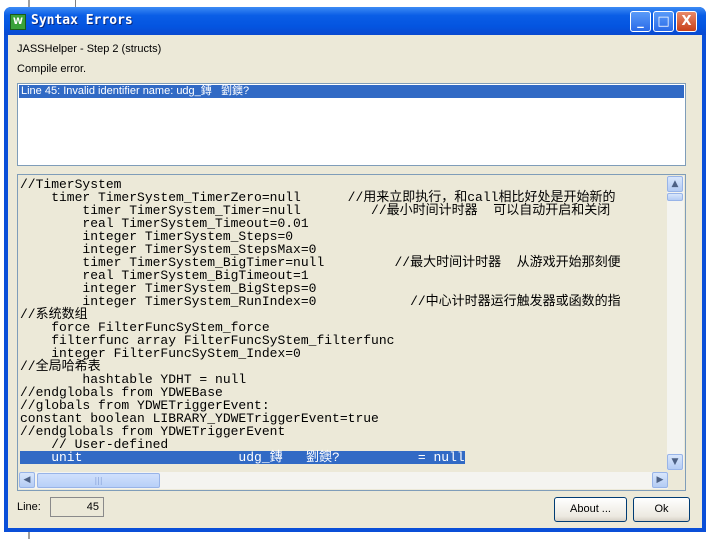  I want to click on minimize-button: _, so click(640, 21).